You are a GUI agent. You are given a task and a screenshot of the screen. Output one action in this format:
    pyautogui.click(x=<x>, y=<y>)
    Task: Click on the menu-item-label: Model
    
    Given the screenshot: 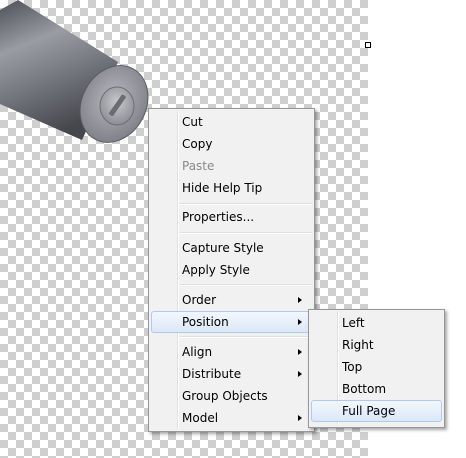 What is the action you would take?
    pyautogui.click(x=200, y=418)
    